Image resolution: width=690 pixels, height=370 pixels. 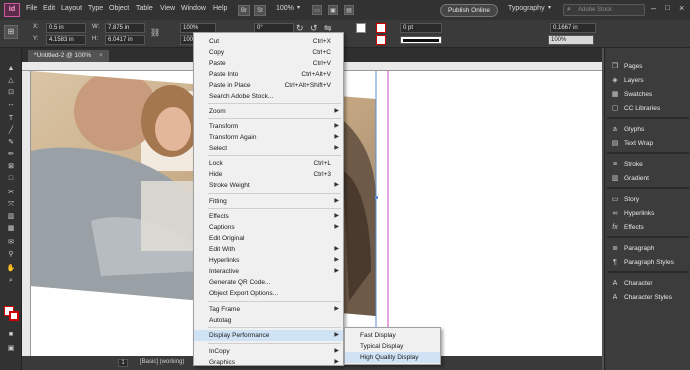 I want to click on zoom-level: 100%, so click(x=285, y=8).